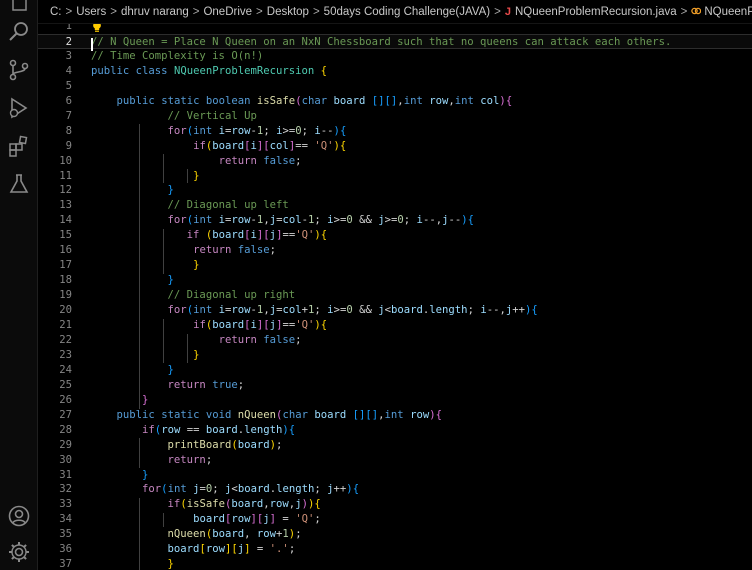  I want to click on code-line: 21 if(board[i][j]=='Q'){, so click(395, 325).